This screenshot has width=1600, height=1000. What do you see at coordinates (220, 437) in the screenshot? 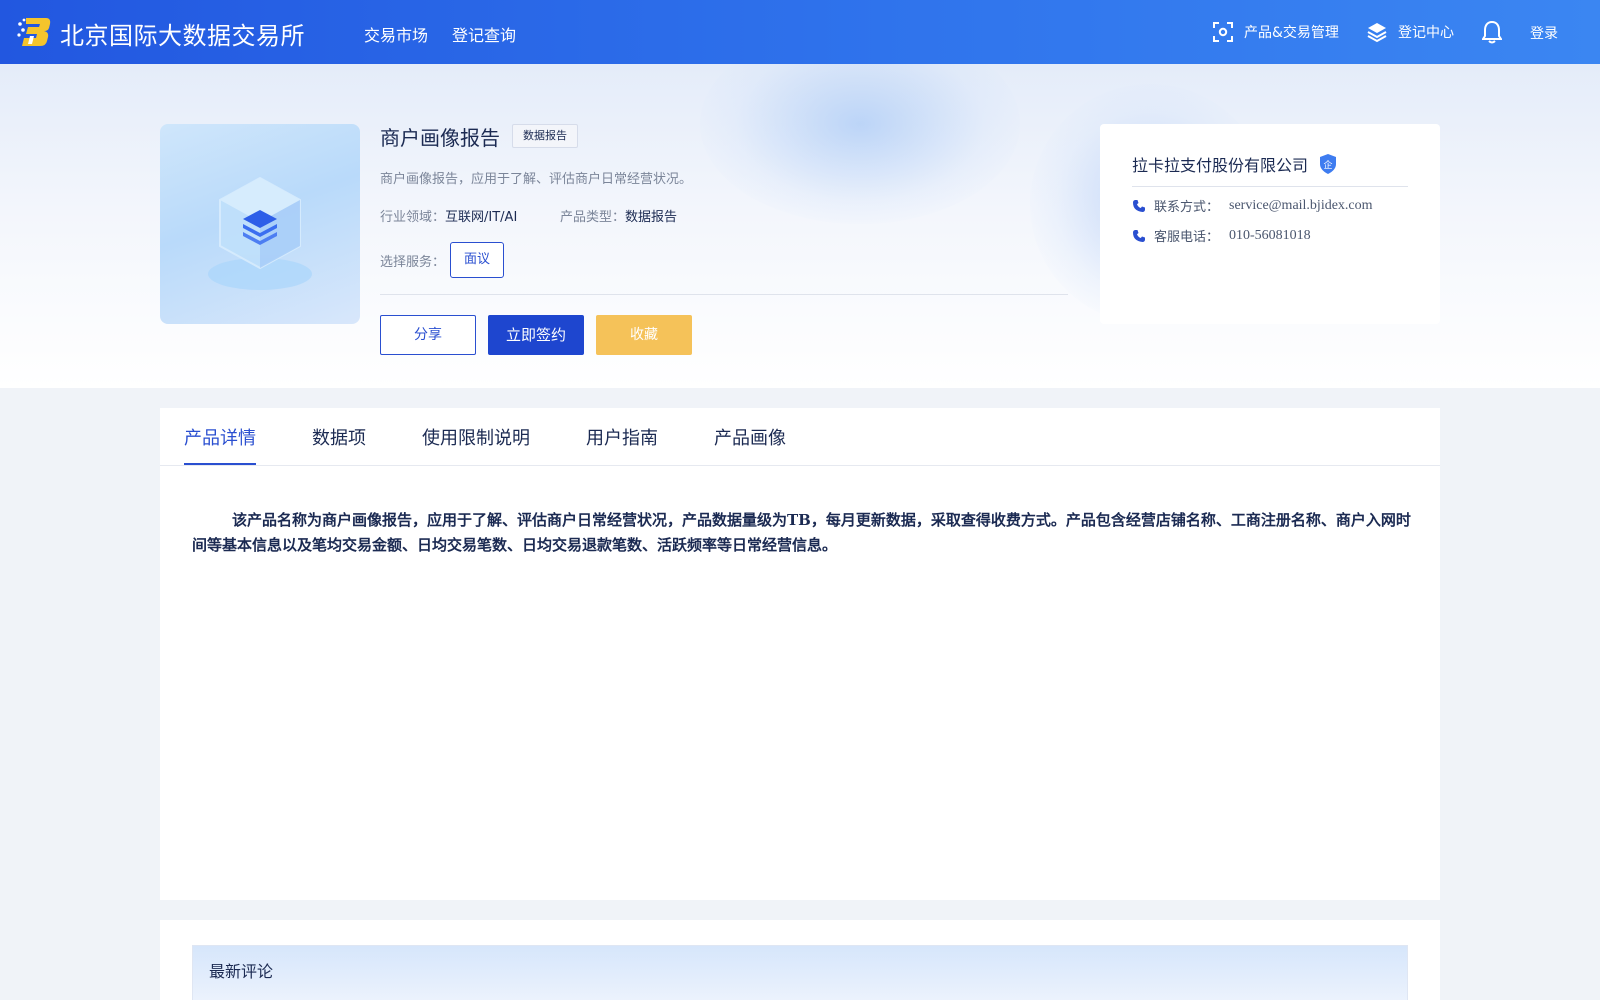
I see `tab-product-detail: 产品详情` at bounding box center [220, 437].